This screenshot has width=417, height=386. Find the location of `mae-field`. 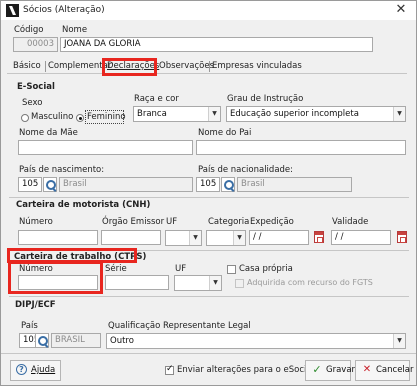

mae-field is located at coordinates (105, 147).